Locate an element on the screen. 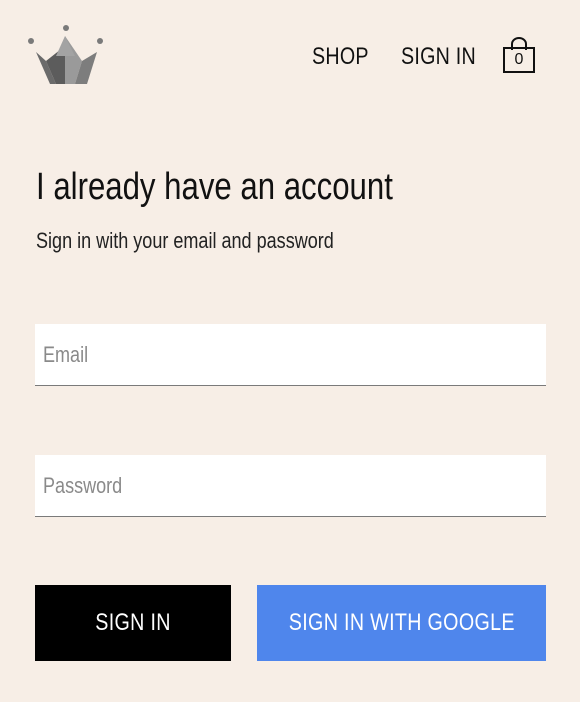 The width and height of the screenshot is (580, 702). page-subtitle: Sign in with your email and password is located at coordinates (217, 241).